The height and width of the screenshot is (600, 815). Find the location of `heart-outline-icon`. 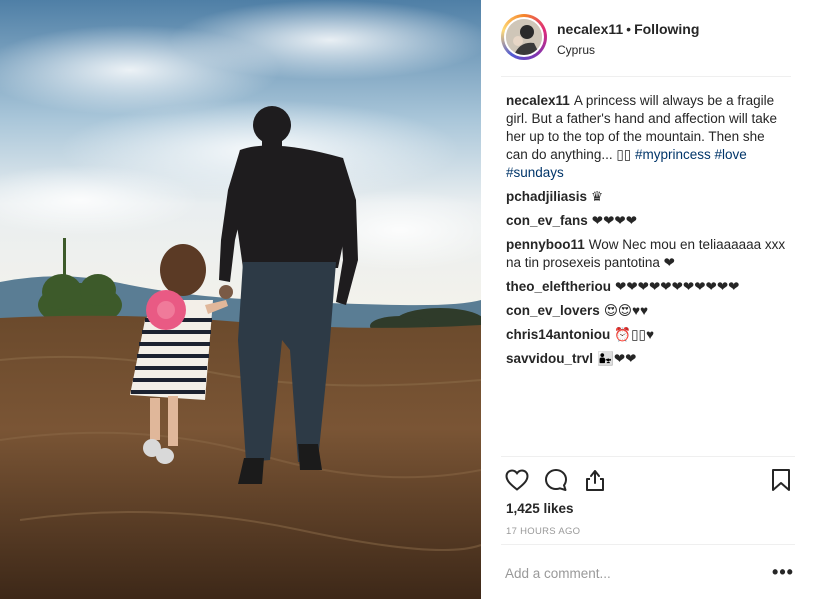

heart-outline-icon is located at coordinates (517, 480).